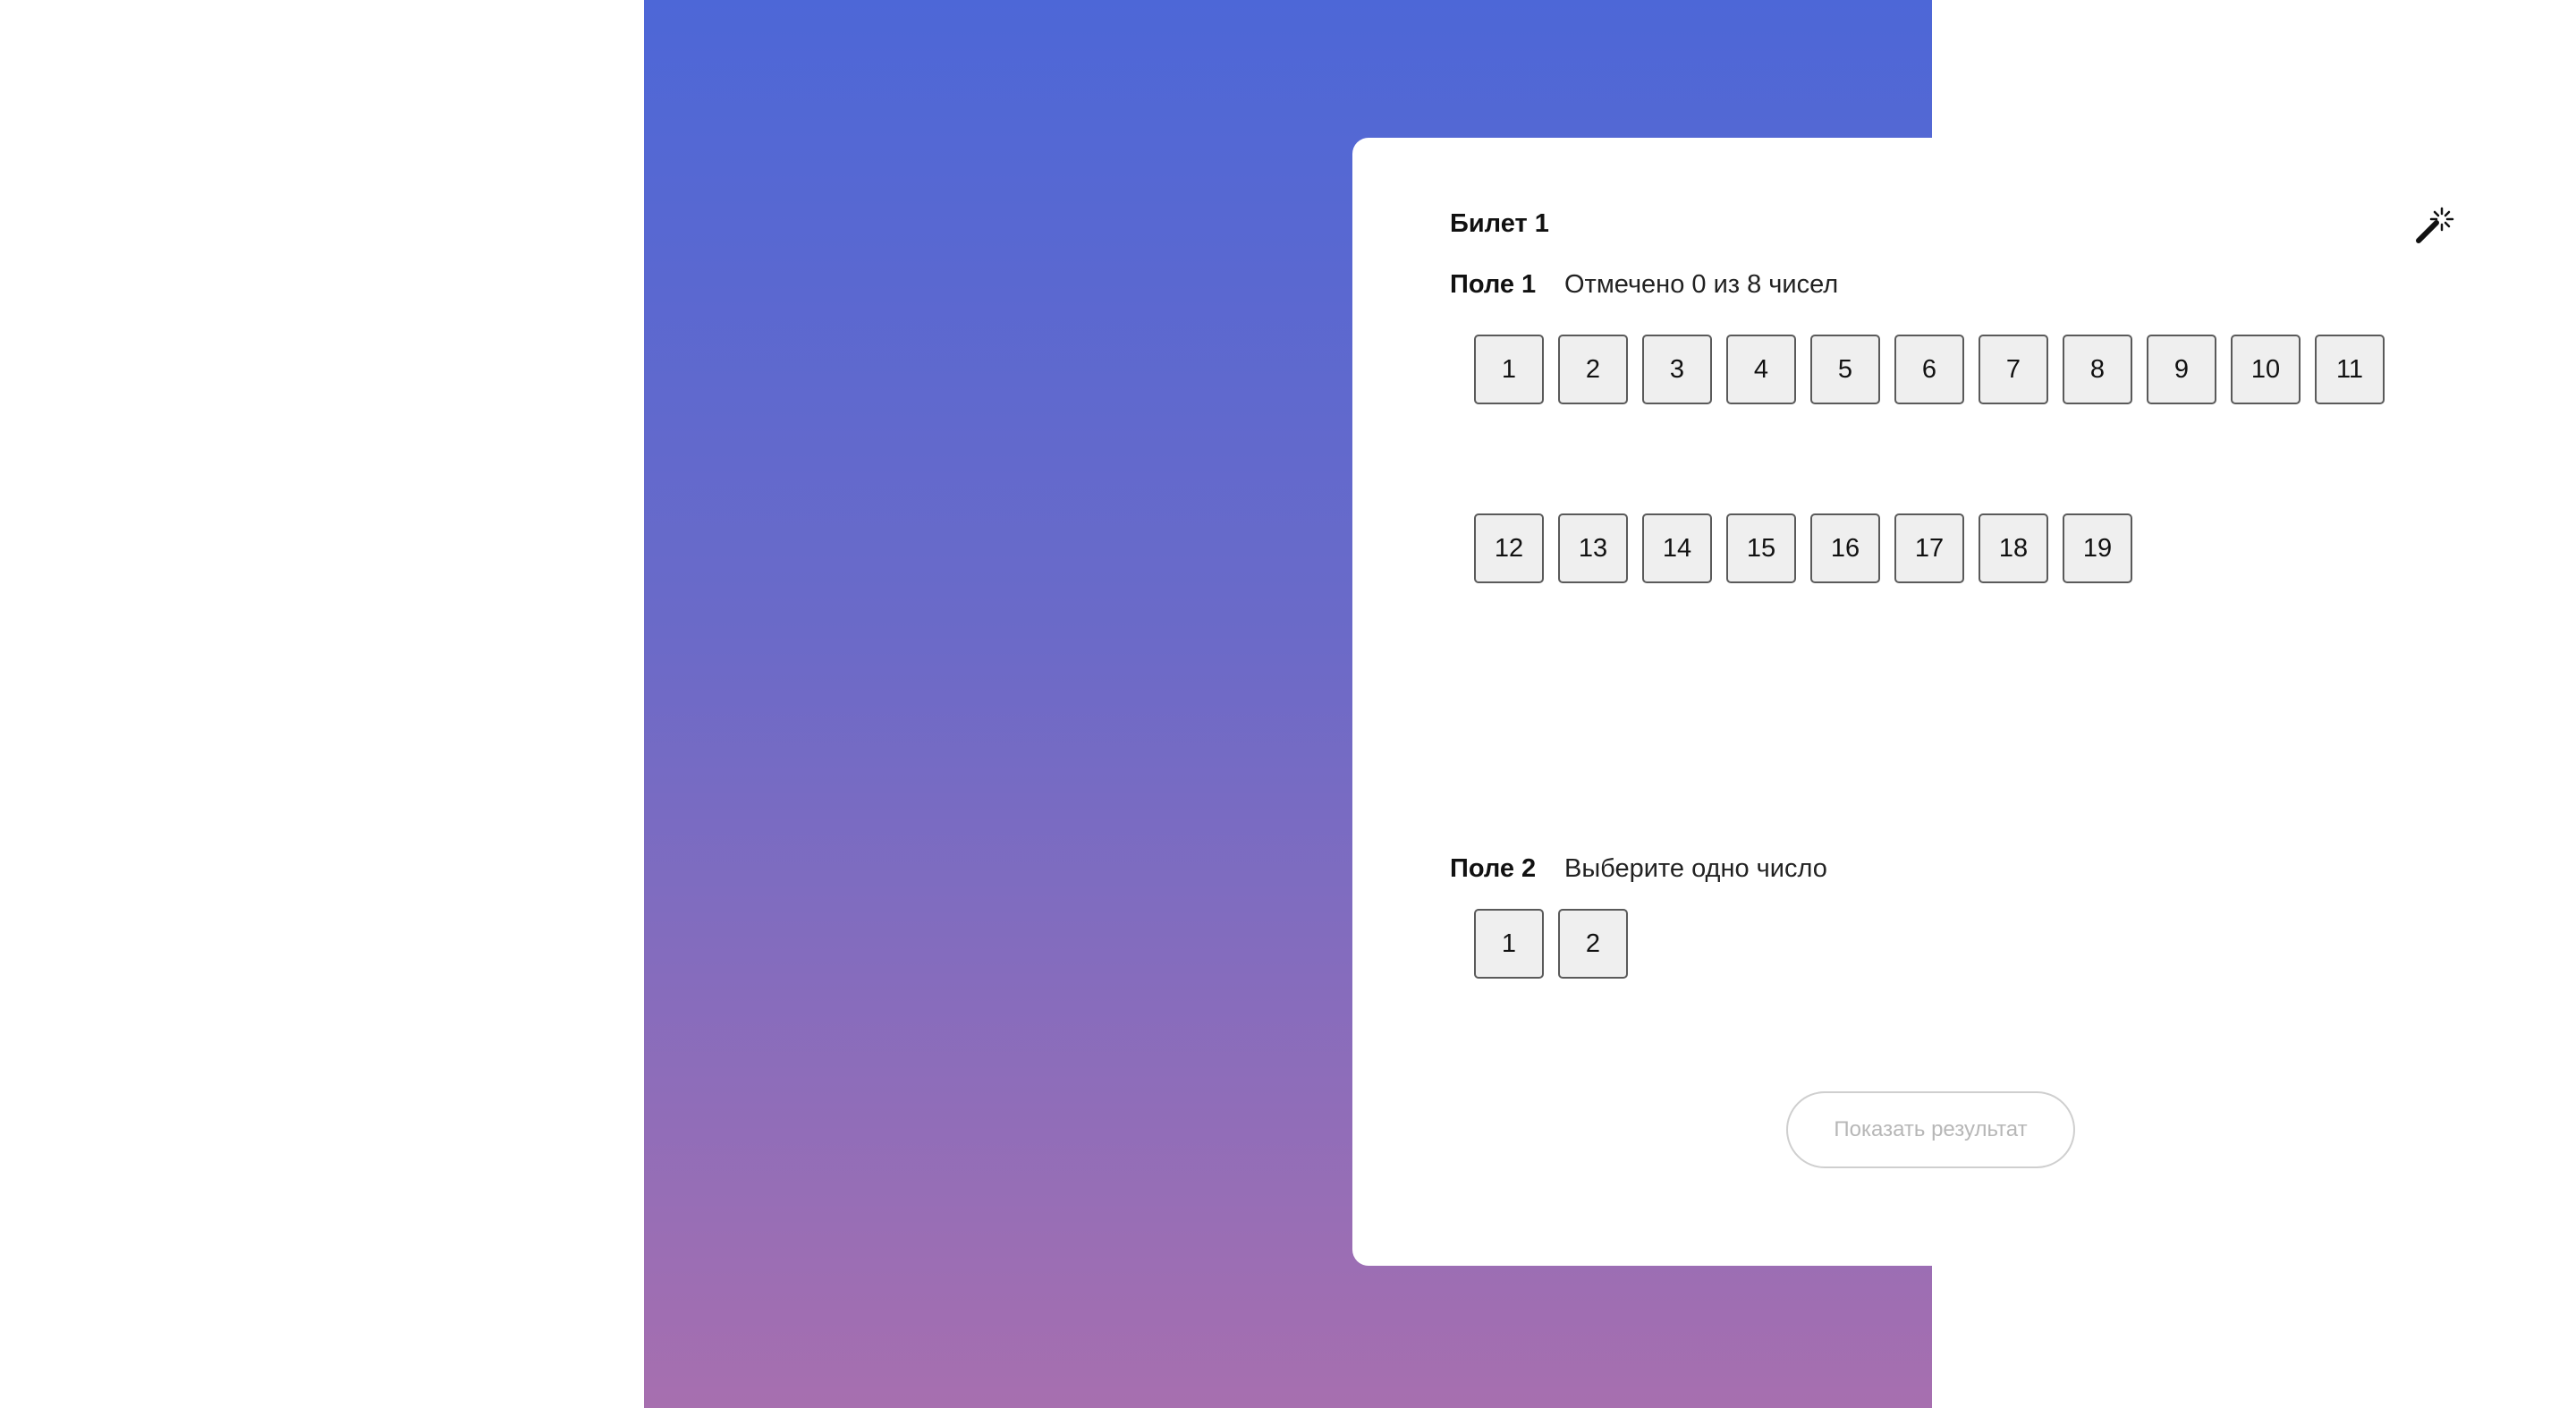  I want to click on ticket-title: Билет 1, so click(1499, 224).